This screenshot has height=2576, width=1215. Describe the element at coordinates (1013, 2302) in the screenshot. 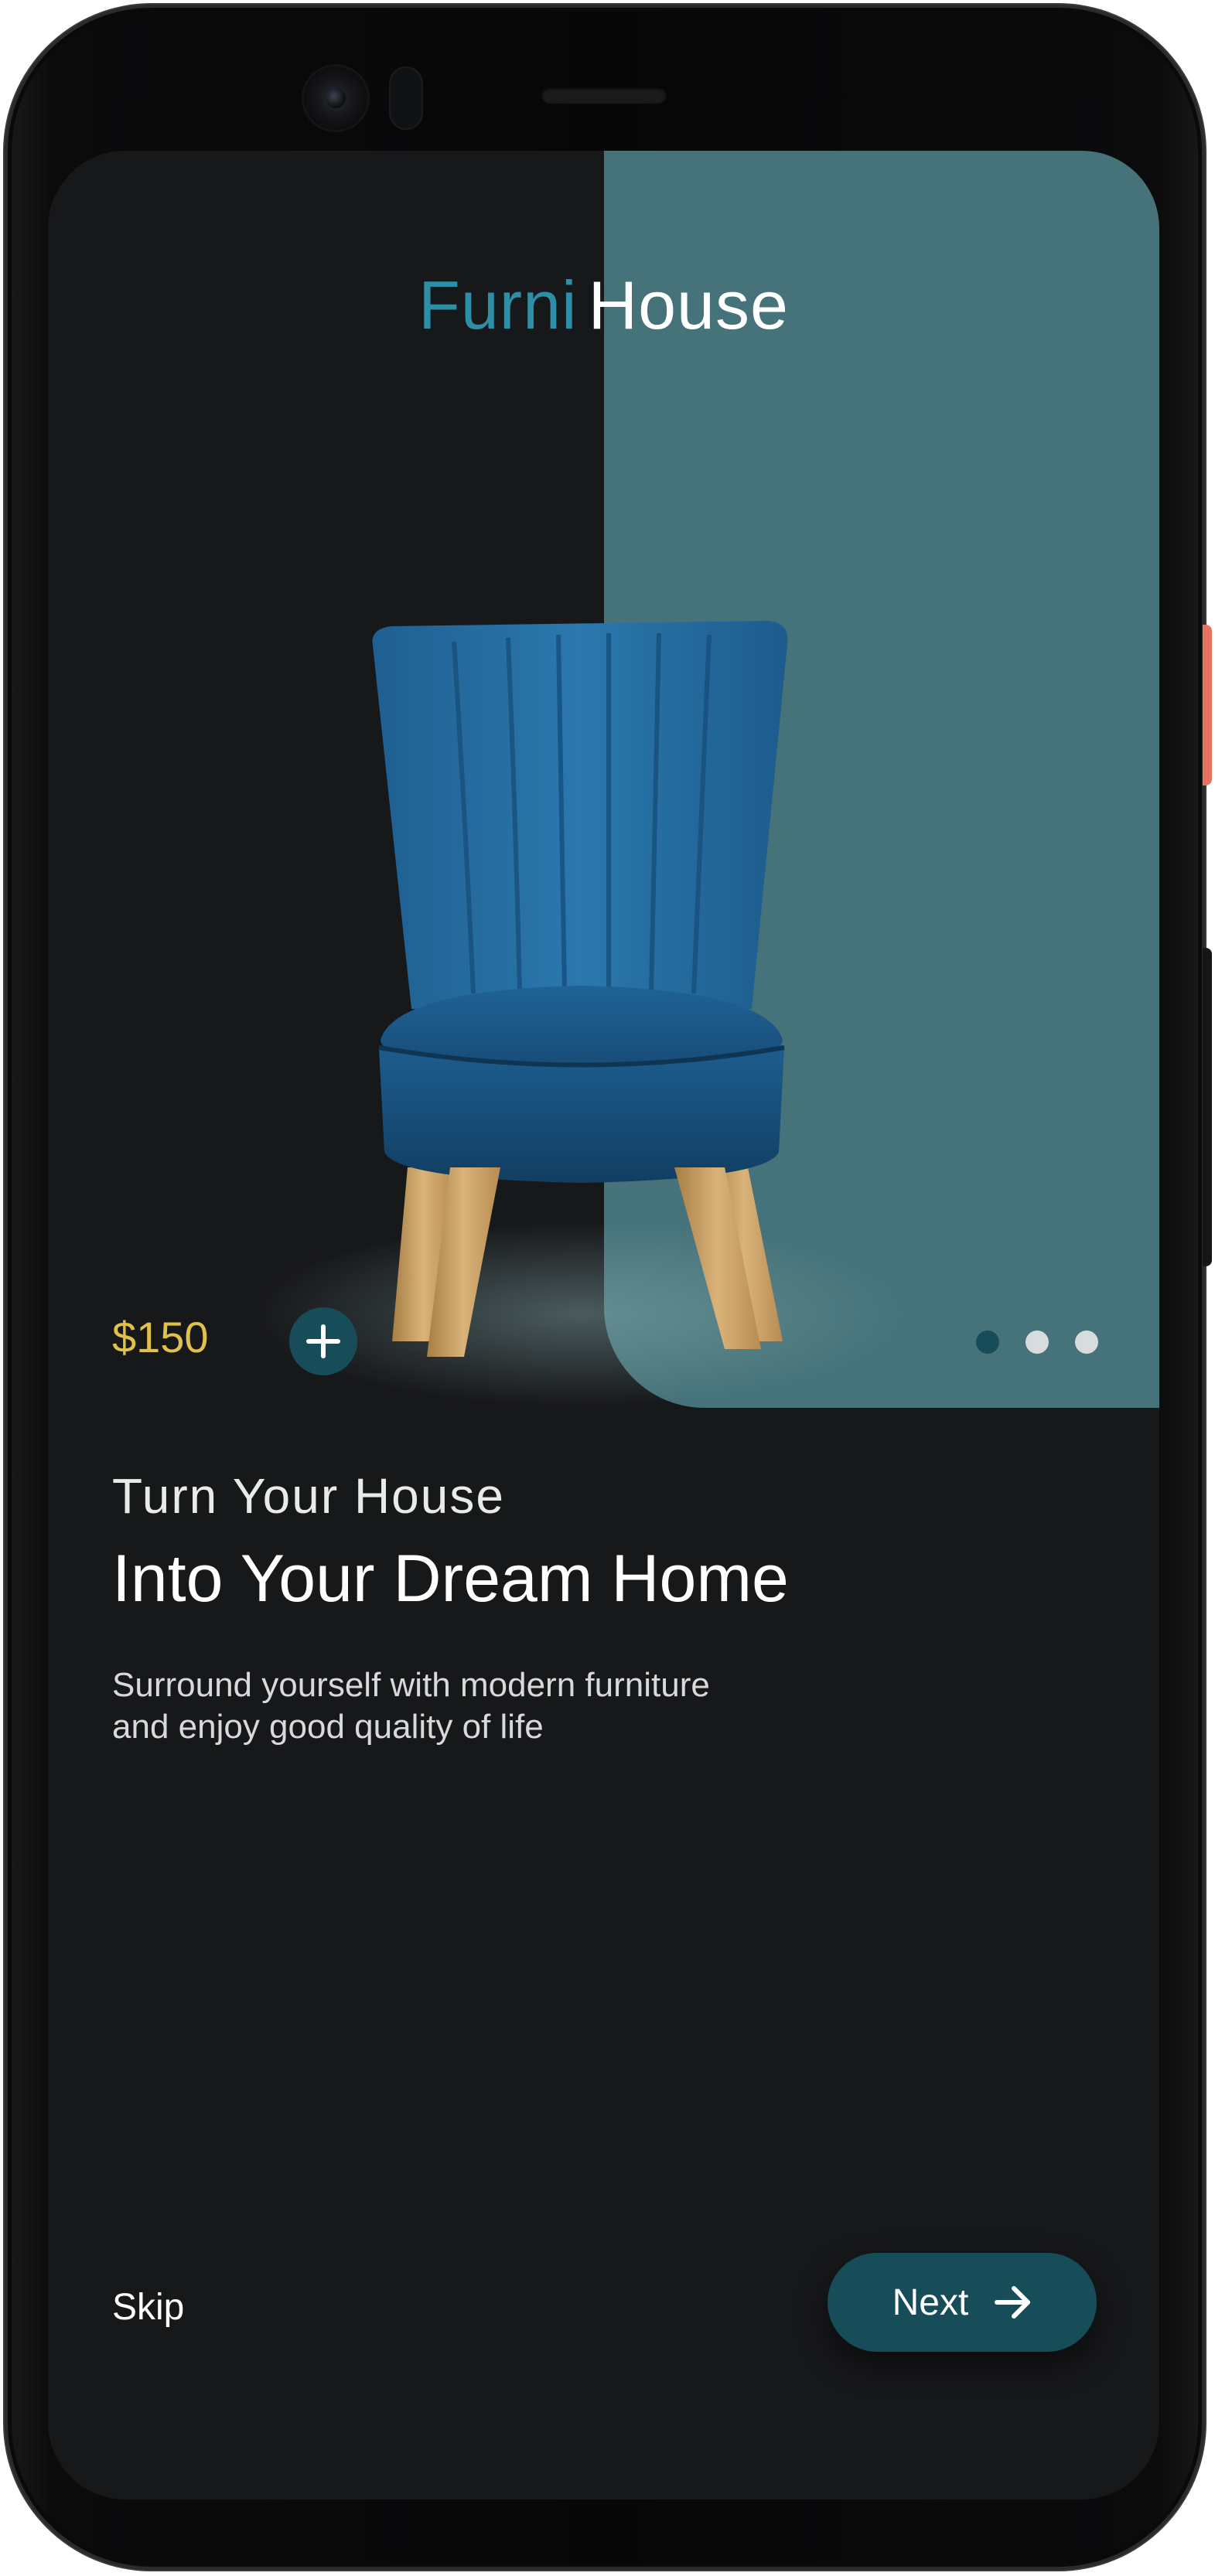

I see `arrow-right-icon` at that location.